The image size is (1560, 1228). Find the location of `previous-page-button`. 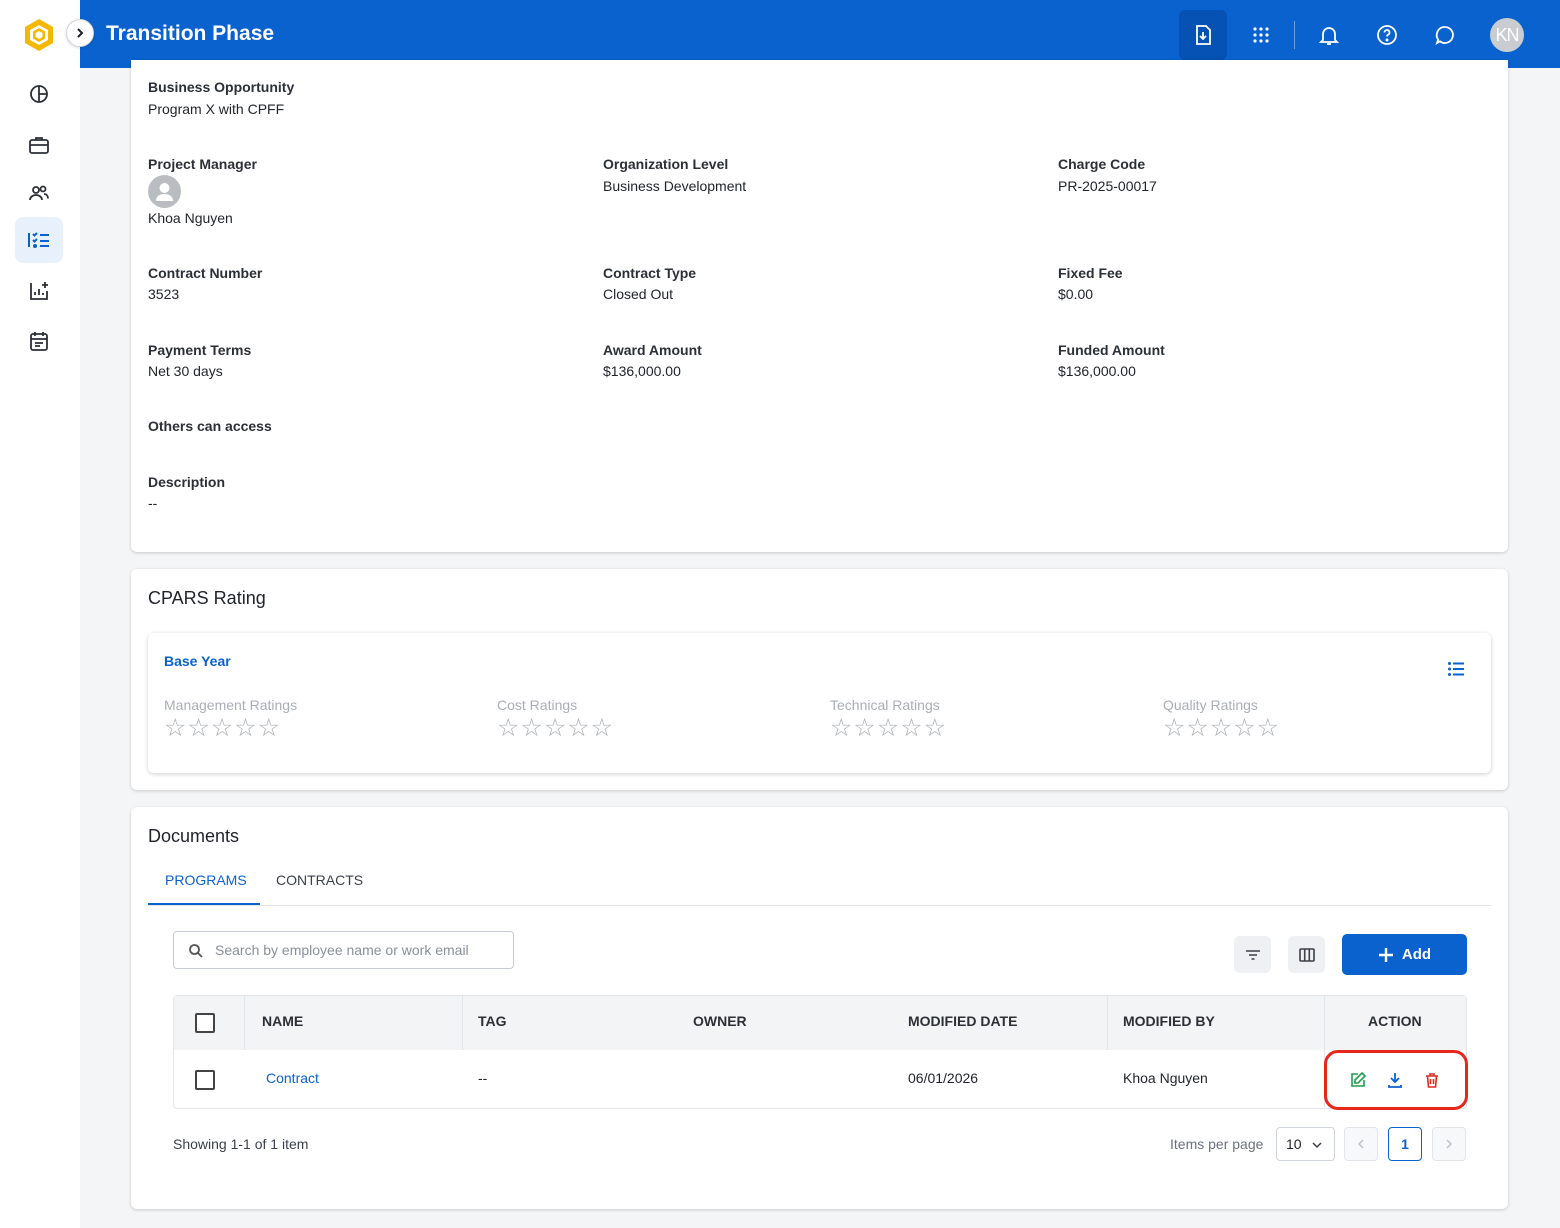

previous-page-button is located at coordinates (1361, 1144).